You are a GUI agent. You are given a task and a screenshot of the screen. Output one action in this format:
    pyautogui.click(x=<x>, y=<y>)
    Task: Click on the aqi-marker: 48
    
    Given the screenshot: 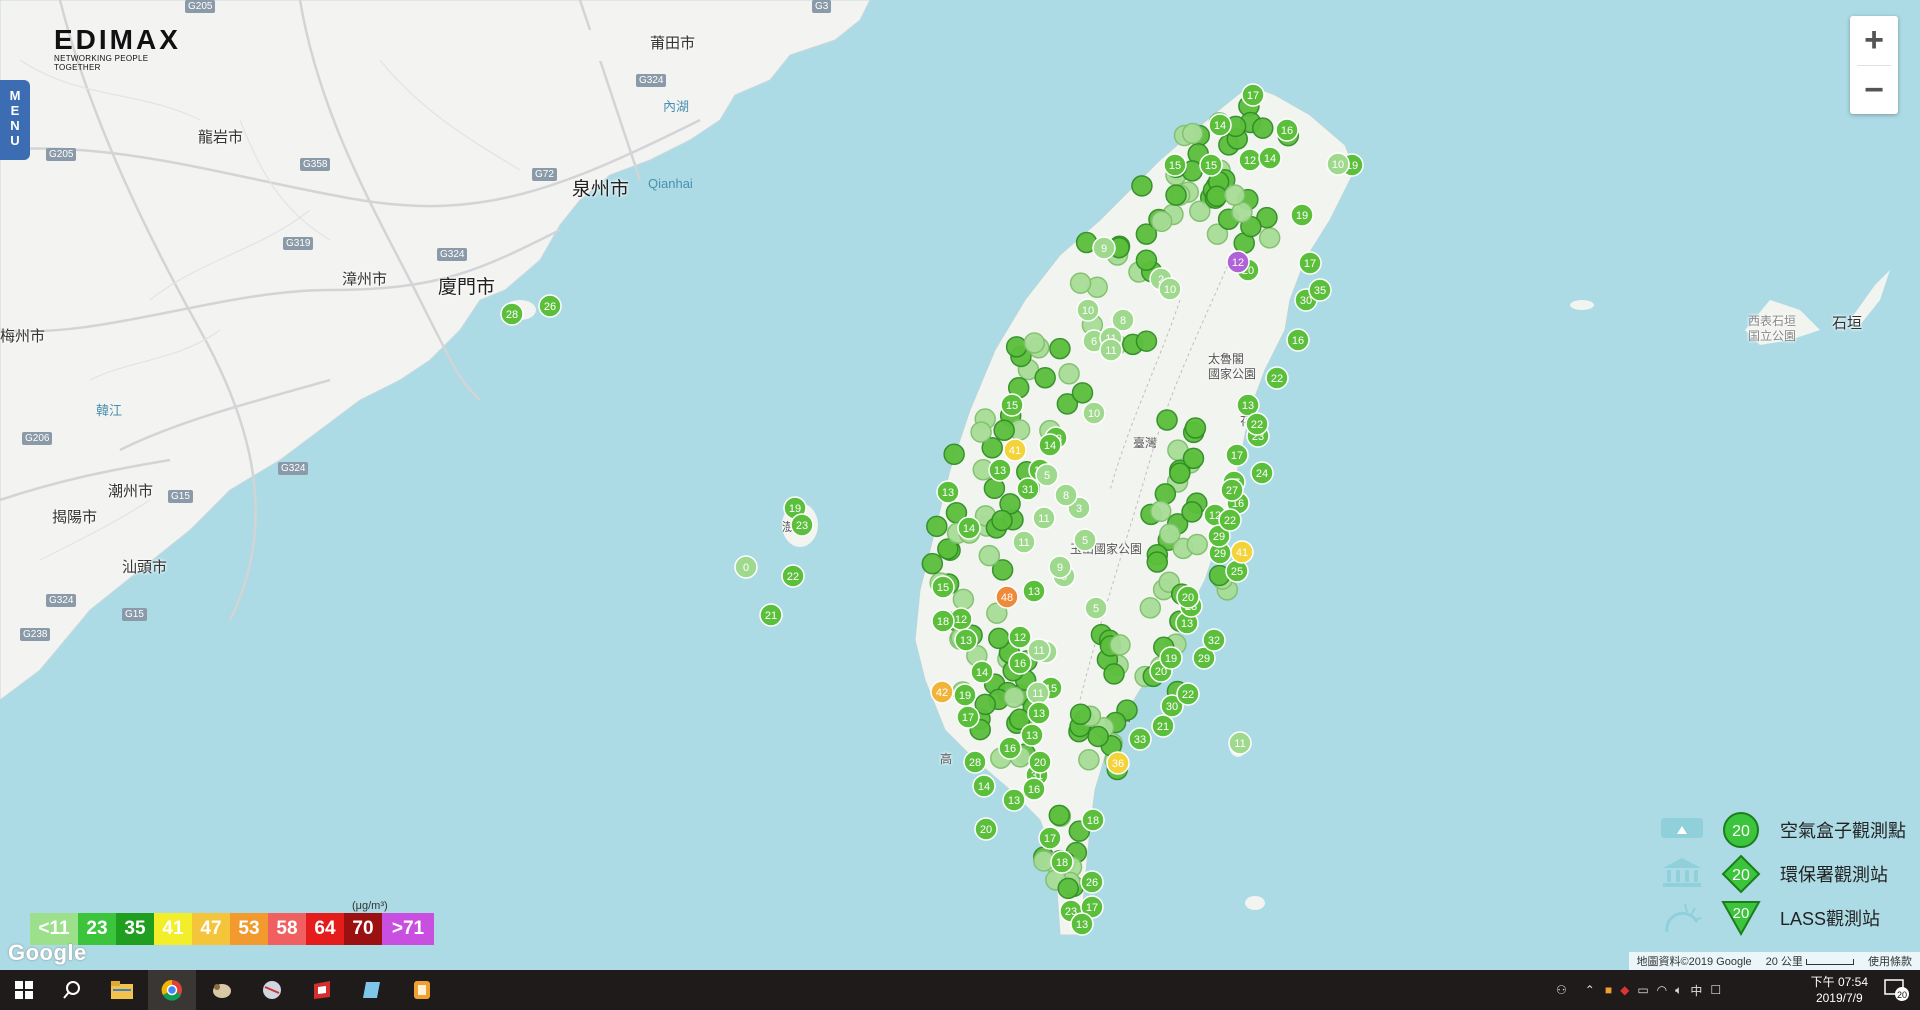 What is the action you would take?
    pyautogui.click(x=1007, y=597)
    